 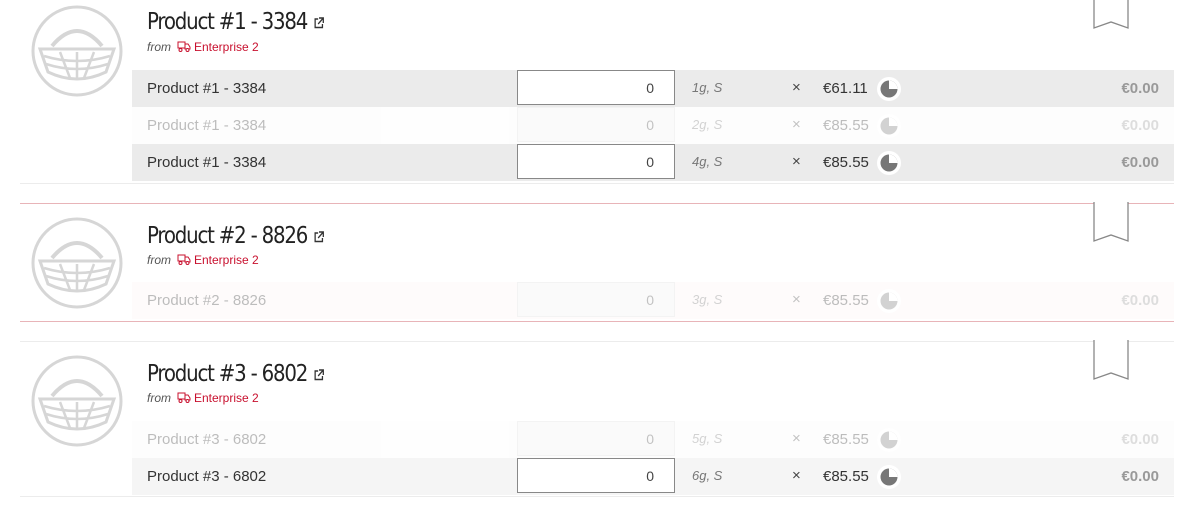 I want to click on product-title: Product #3 - 6802, so click(x=236, y=374).